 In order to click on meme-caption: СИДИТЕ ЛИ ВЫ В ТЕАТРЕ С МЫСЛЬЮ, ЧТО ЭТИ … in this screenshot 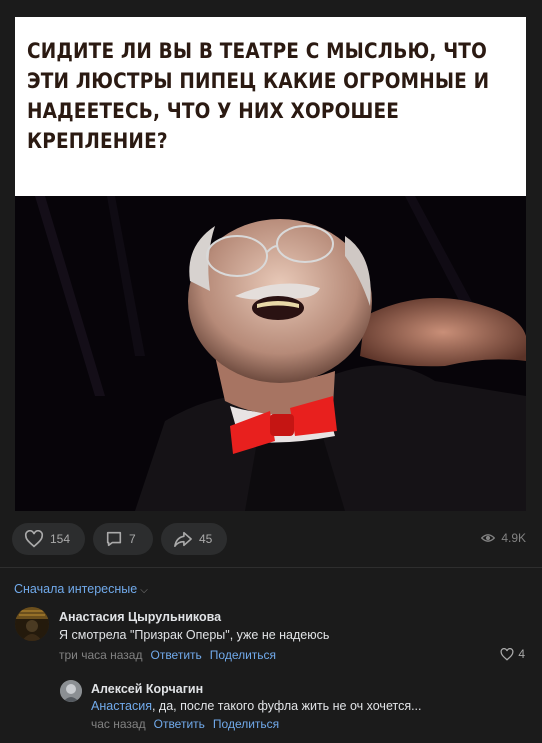, I will do `click(258, 97)`.